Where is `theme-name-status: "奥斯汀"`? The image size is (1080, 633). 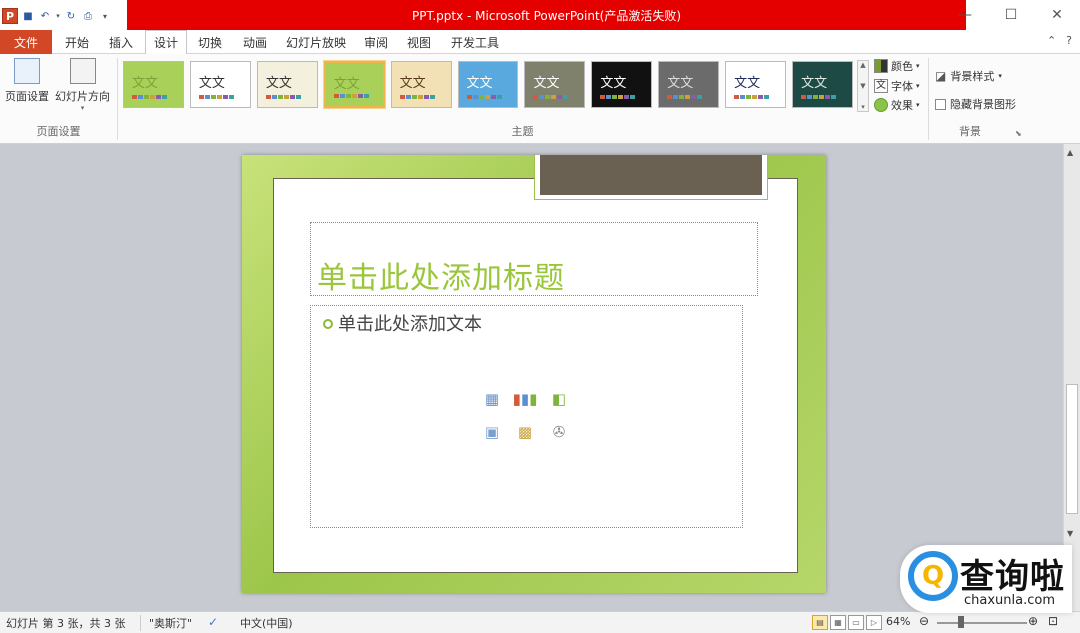
theme-name-status: "奥斯汀" is located at coordinates (166, 623).